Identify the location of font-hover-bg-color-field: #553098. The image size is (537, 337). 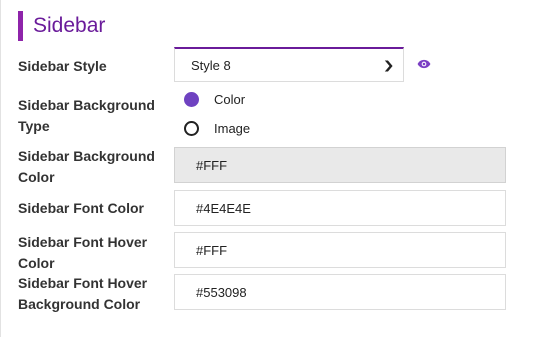
(340, 292).